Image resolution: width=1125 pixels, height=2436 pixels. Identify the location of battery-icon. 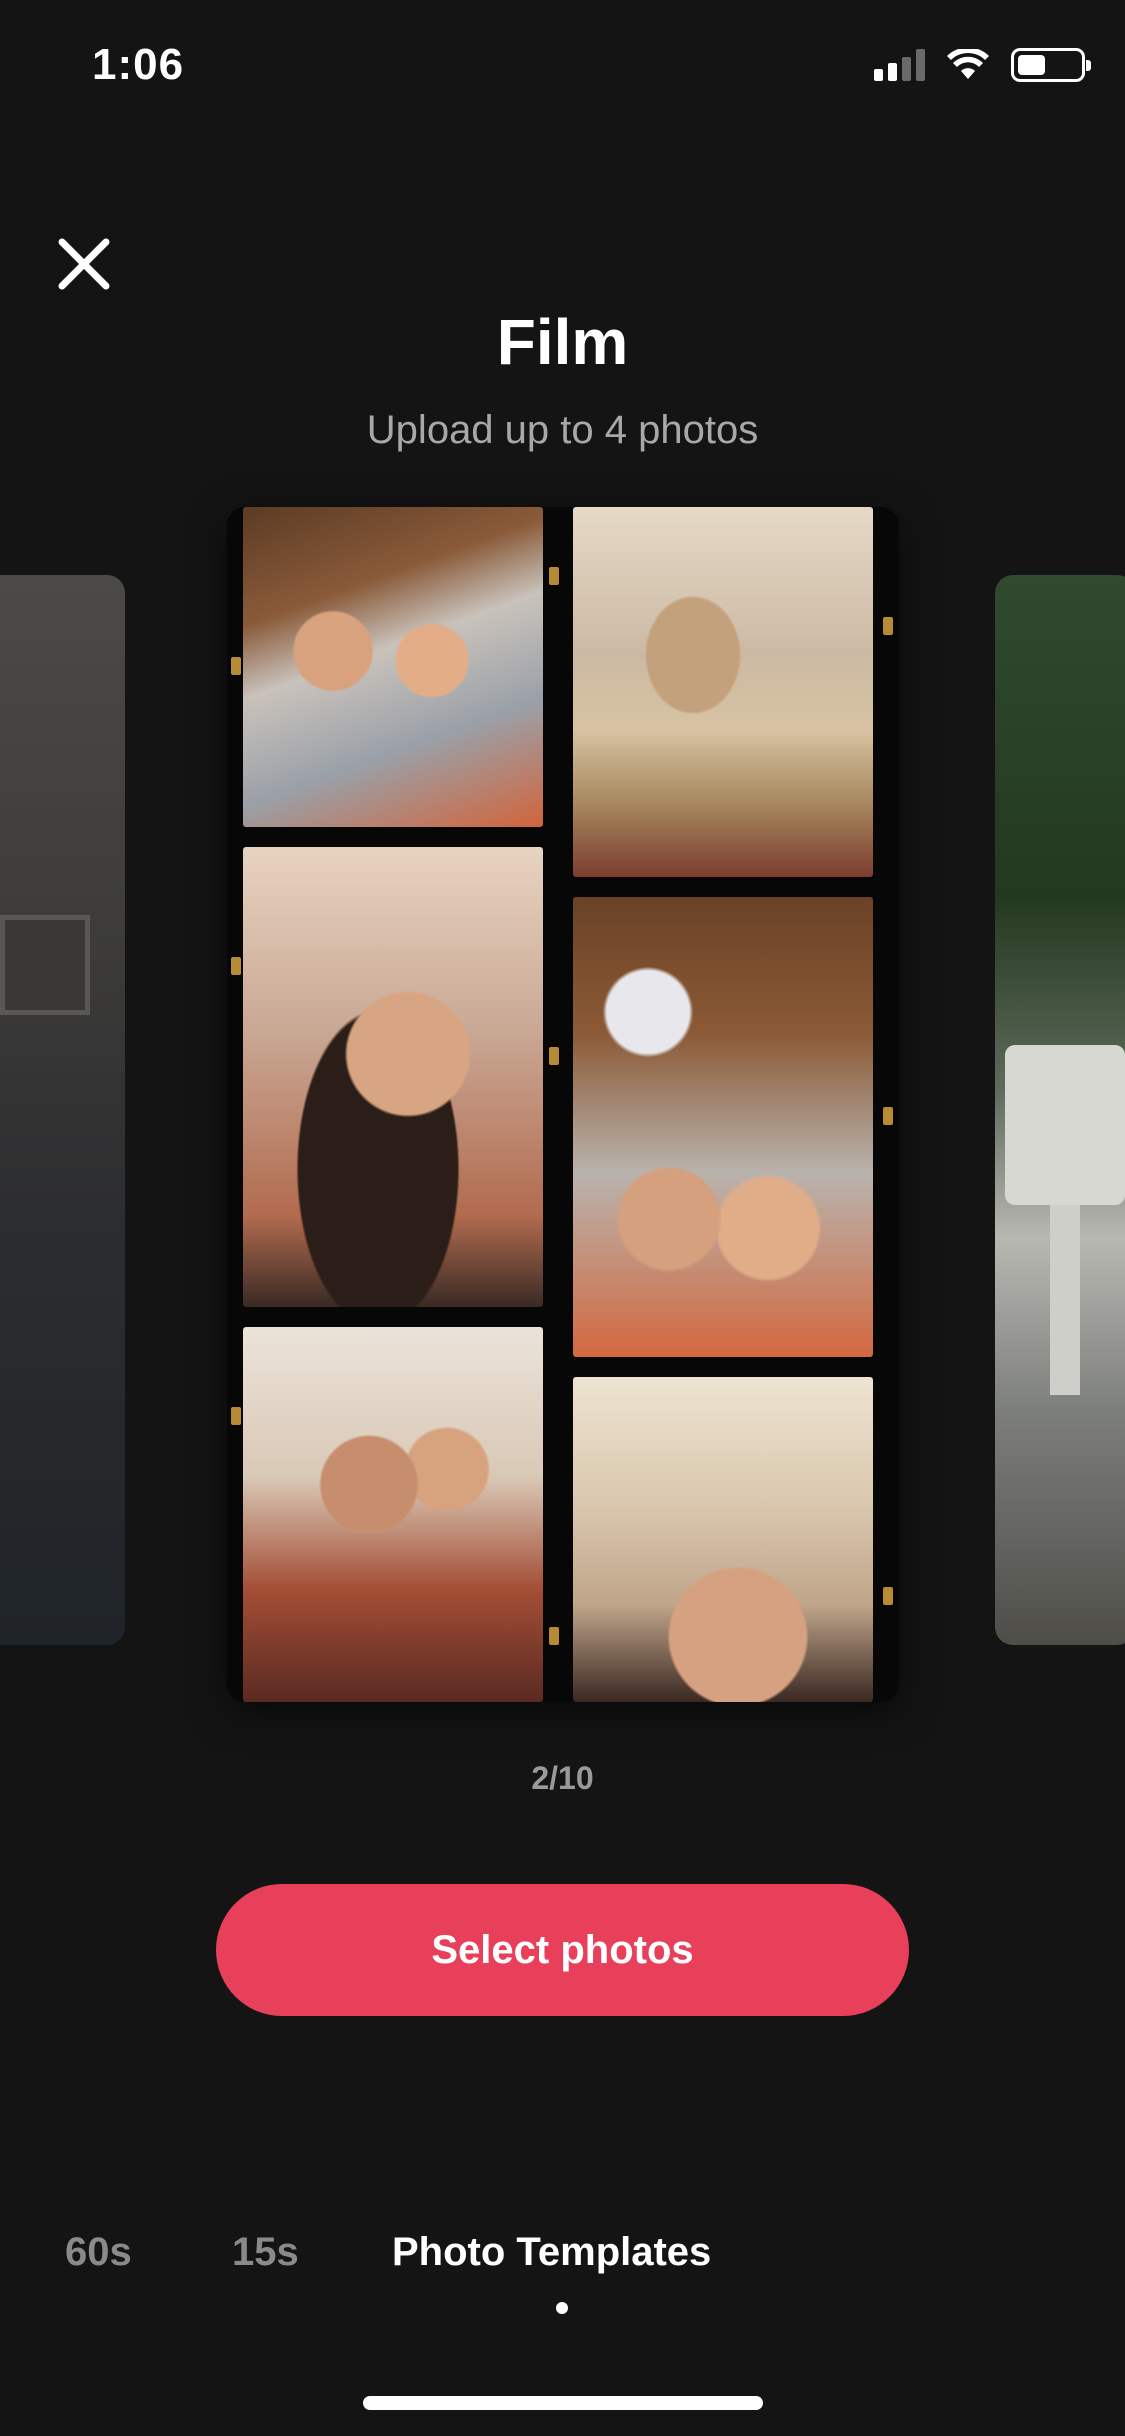
(1051, 65).